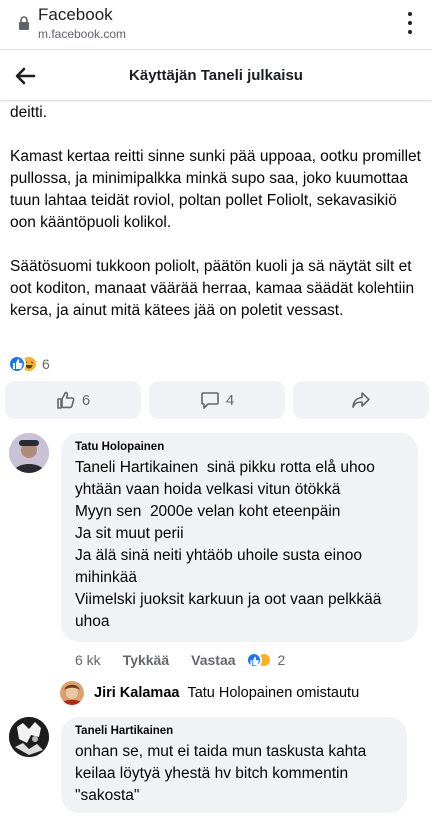 This screenshot has width=432, height=823. I want to click on share-button, so click(361, 400).